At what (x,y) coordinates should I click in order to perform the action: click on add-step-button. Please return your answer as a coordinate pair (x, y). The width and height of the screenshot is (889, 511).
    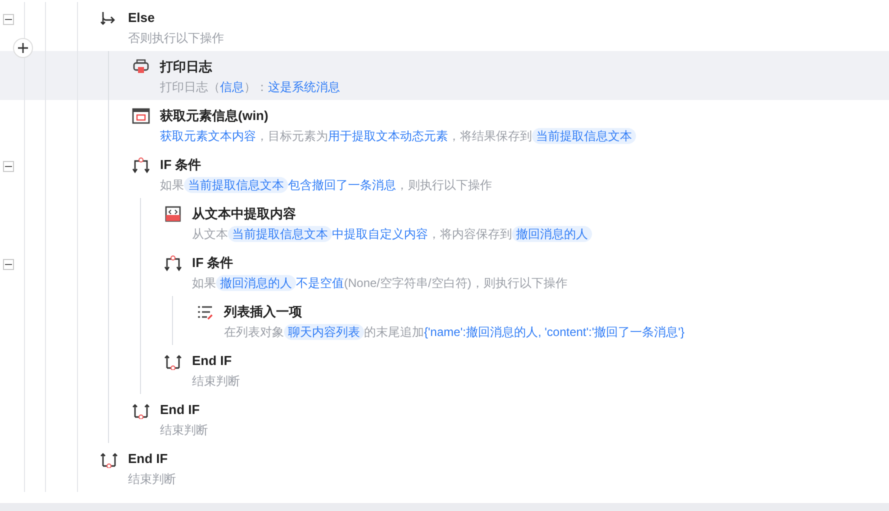
    Looking at the image, I should click on (23, 48).